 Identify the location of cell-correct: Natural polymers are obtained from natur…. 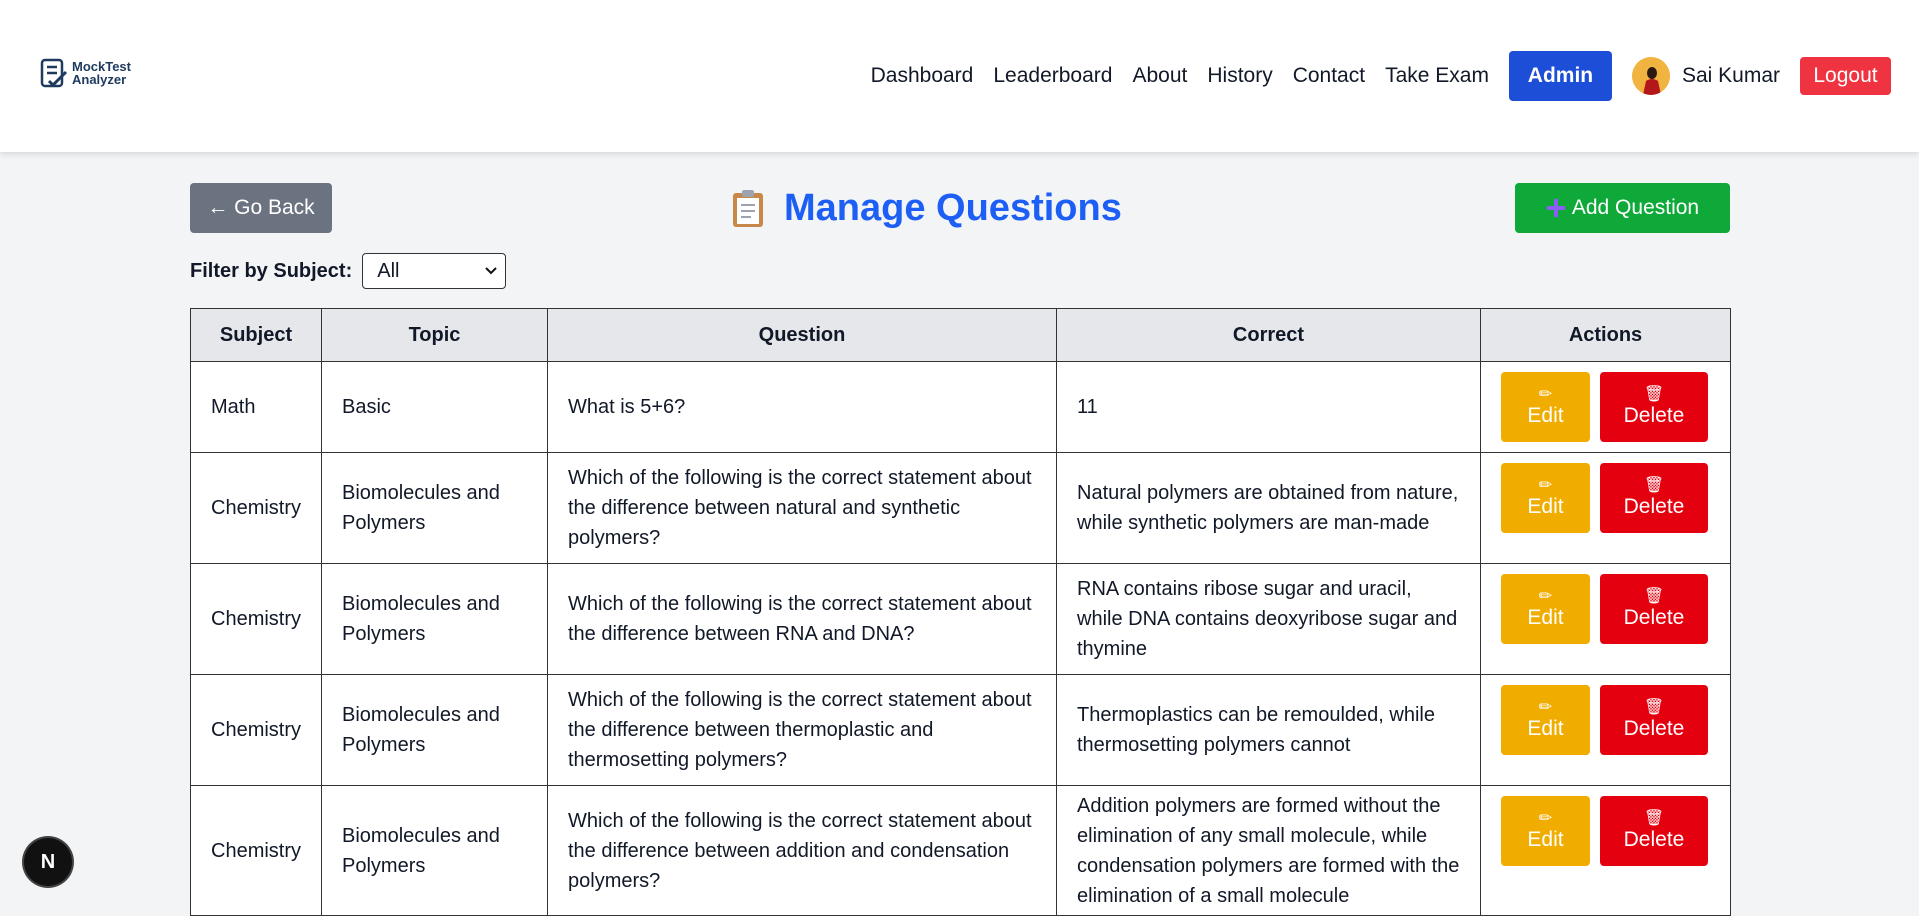
(1268, 508).